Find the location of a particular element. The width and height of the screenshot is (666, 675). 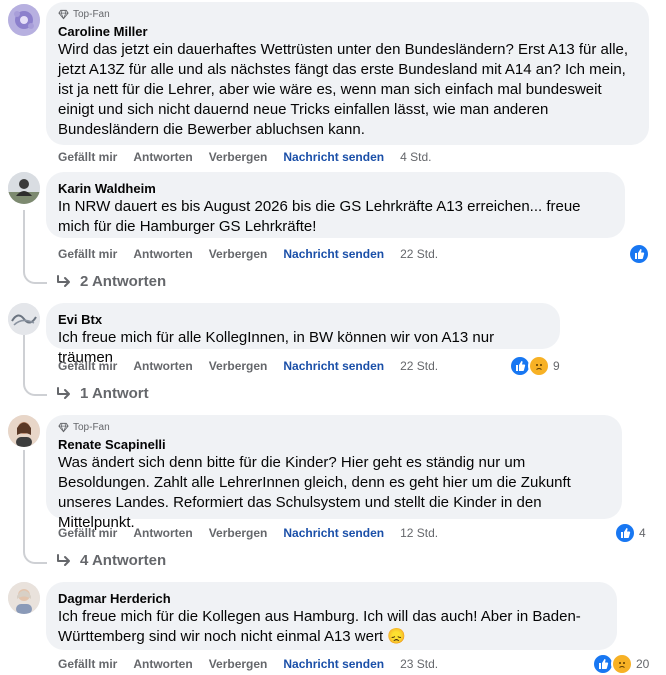

comment-author: Evi Btx is located at coordinates (303, 319).